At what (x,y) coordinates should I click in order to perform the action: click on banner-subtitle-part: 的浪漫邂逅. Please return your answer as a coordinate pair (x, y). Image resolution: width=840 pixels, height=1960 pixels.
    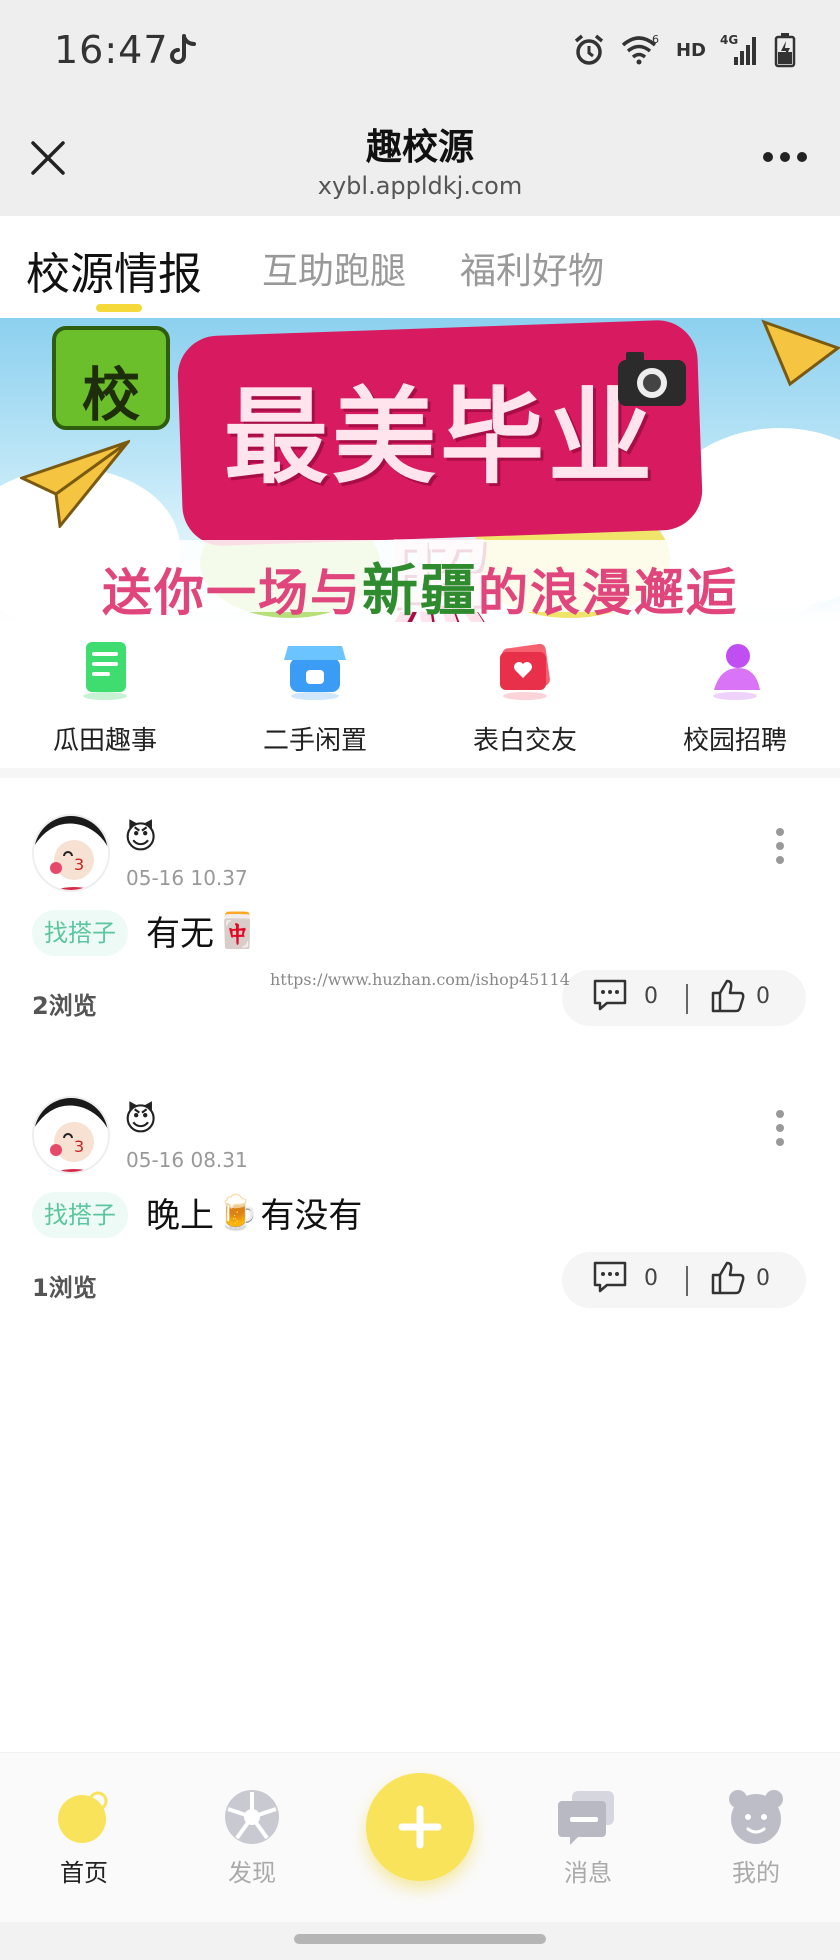
    Looking at the image, I should click on (608, 593).